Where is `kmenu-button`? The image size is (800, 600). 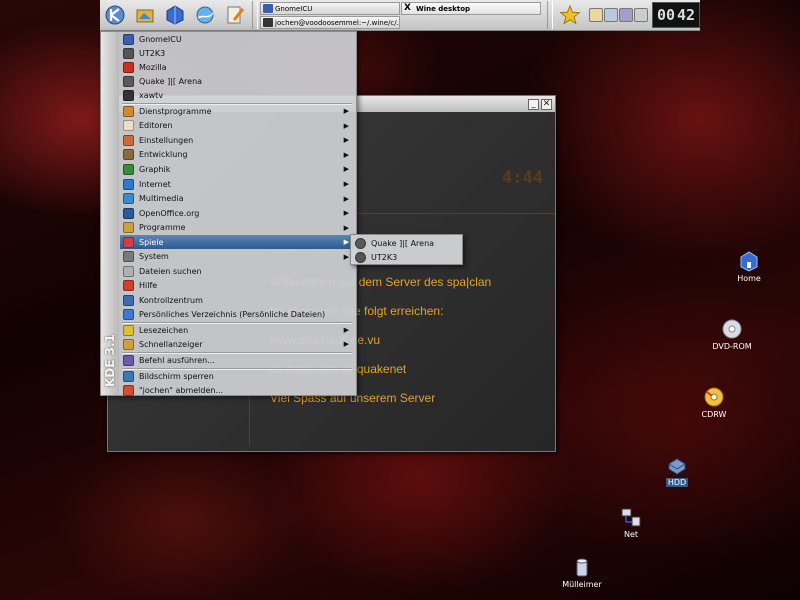 kmenu-button is located at coordinates (115, 15).